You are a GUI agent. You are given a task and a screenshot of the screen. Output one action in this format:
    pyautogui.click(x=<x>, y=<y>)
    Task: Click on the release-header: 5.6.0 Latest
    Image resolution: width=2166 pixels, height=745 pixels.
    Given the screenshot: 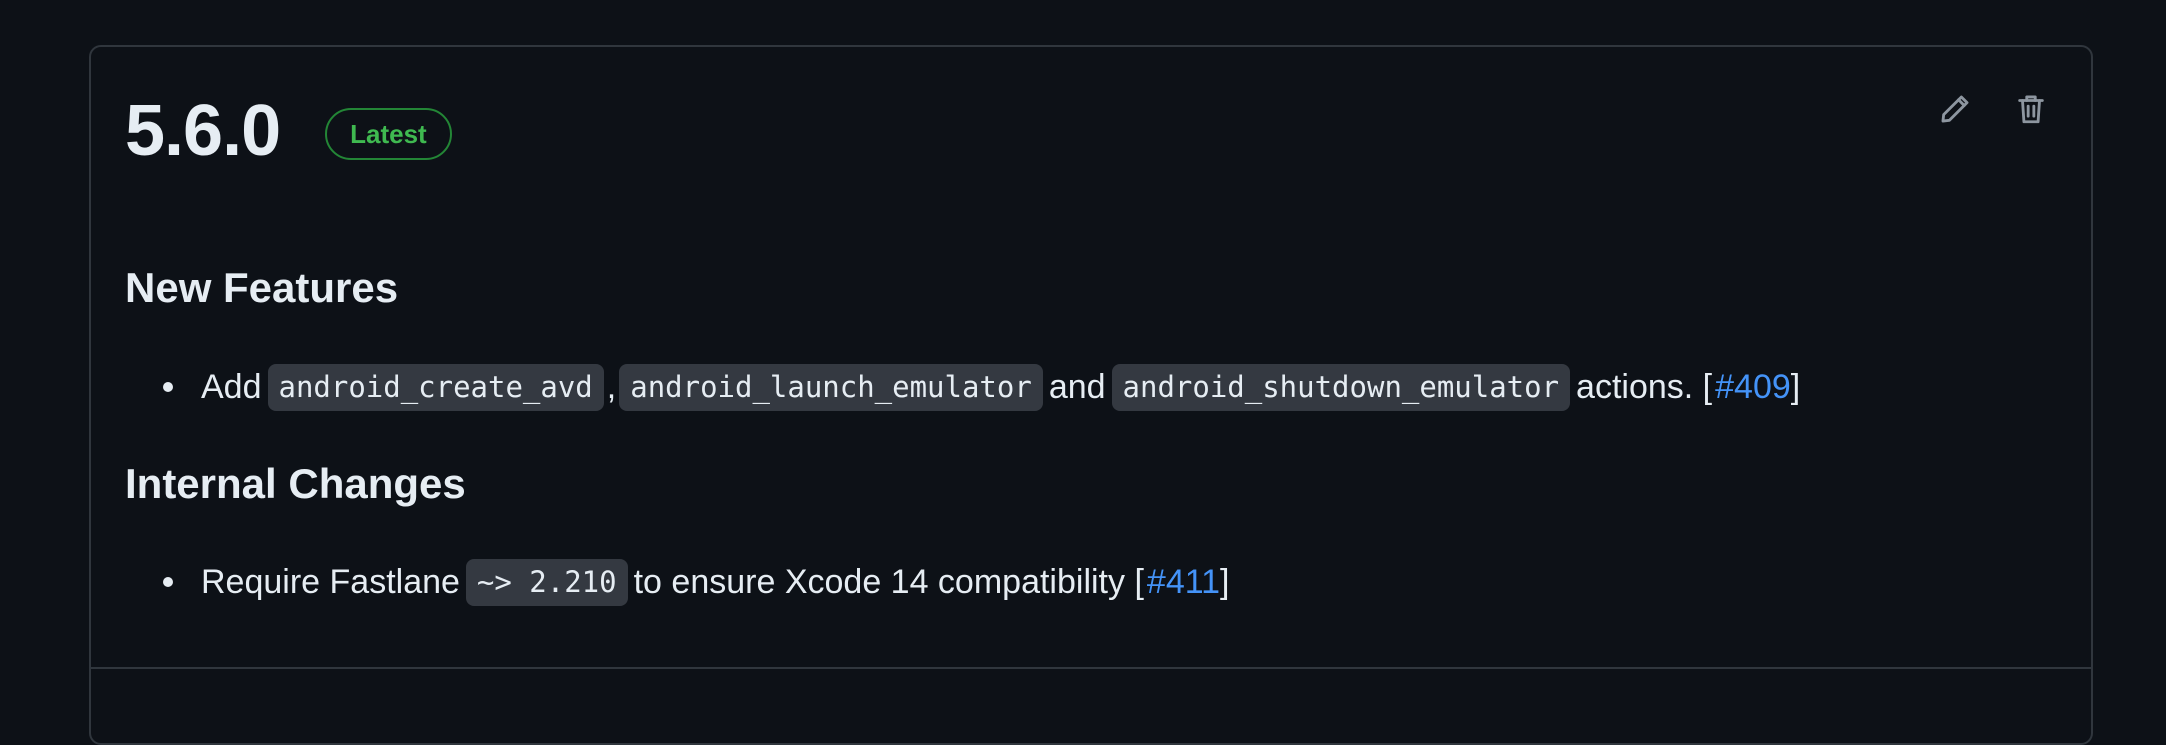 What is the action you would take?
    pyautogui.click(x=288, y=131)
    